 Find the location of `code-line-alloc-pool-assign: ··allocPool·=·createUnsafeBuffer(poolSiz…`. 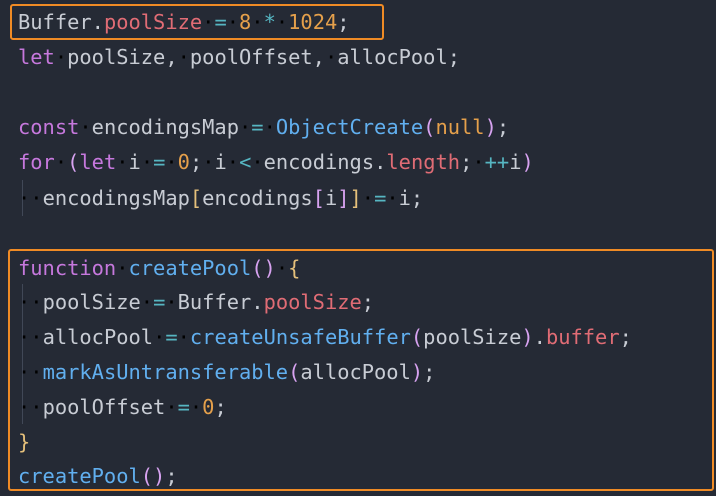

code-line-alloc-pool-assign: ··allocPool·=·createUnsafeBuffer(poolSiz… is located at coordinates (325, 337).